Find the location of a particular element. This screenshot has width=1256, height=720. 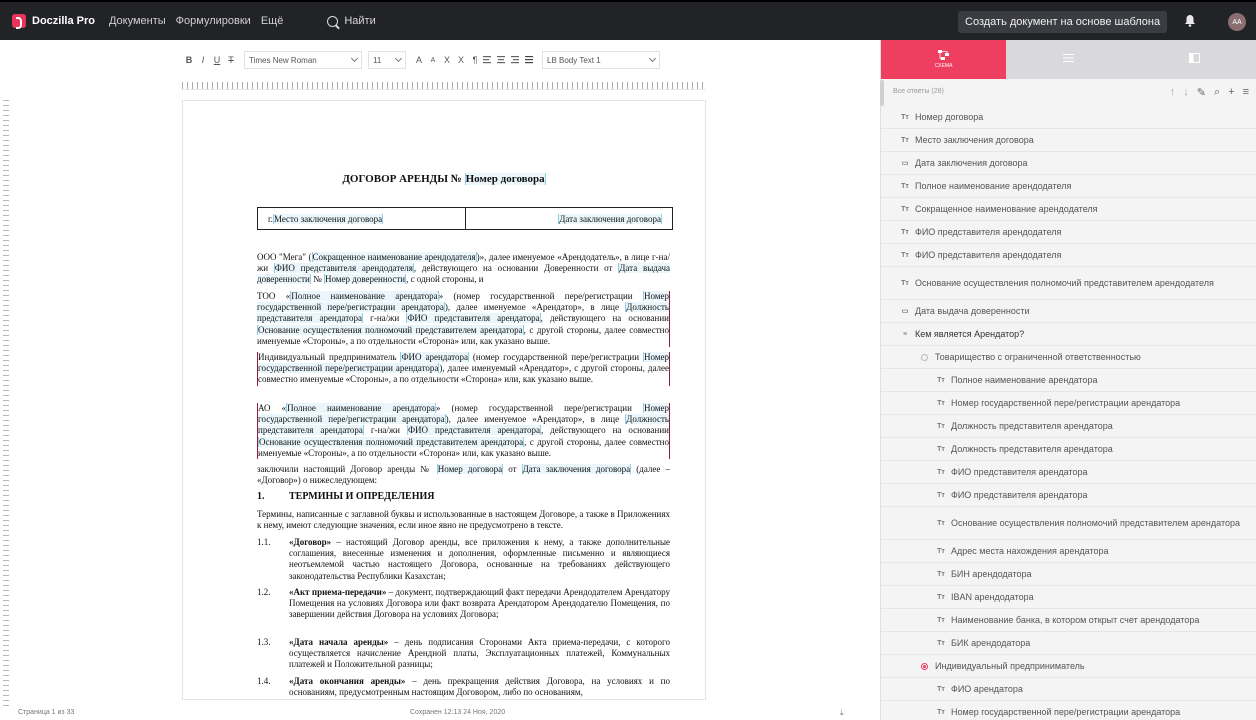

subscript-button: X is located at coordinates (447, 60).